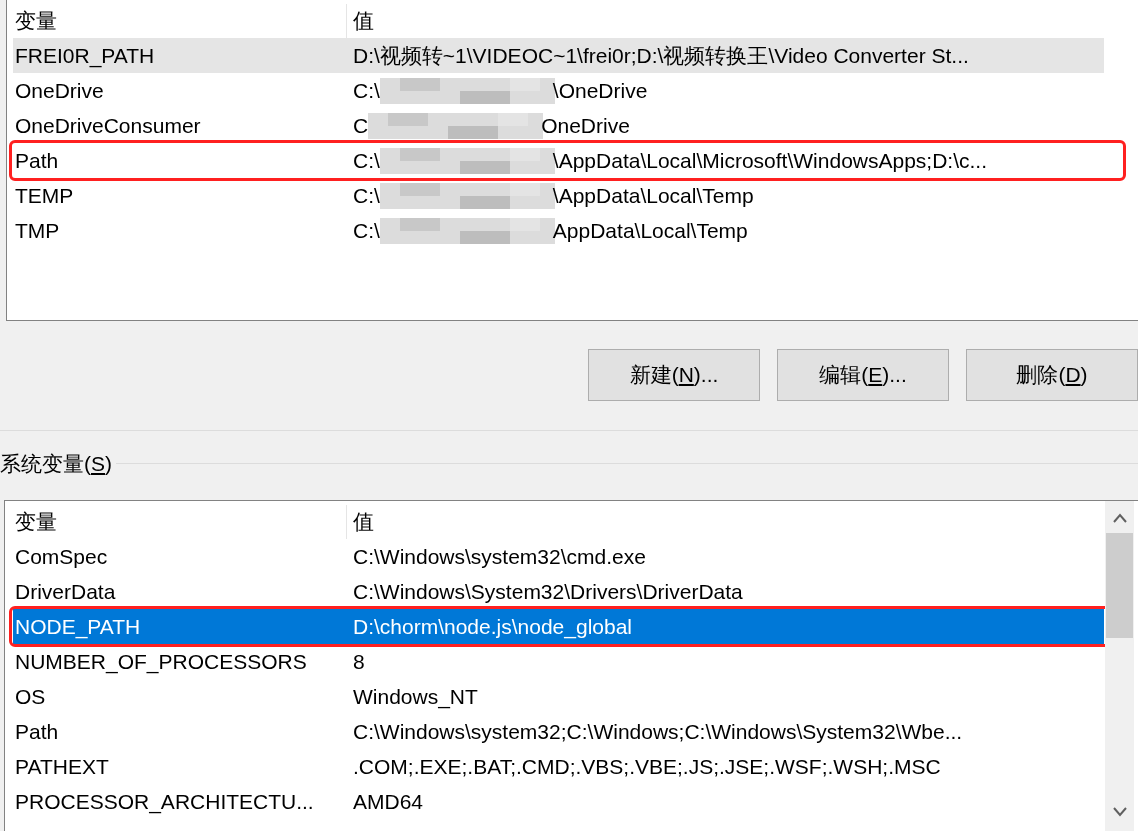 This screenshot has height=831, width=1138. I want to click on table-row: ComSpec C:\Windows\system32\cmd.exe, so click(558, 556).